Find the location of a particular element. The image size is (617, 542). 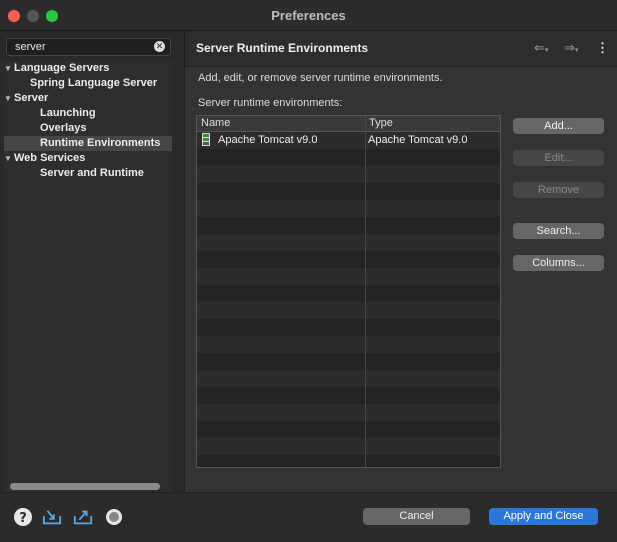

tree-item-language-servers: ▼ Language Servers is located at coordinates (56, 68).